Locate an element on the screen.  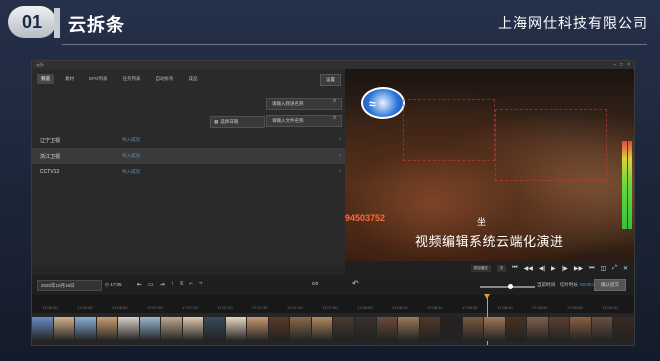
channel-row: 浙江卫视 导入成功 › is located at coordinates (188, 156).